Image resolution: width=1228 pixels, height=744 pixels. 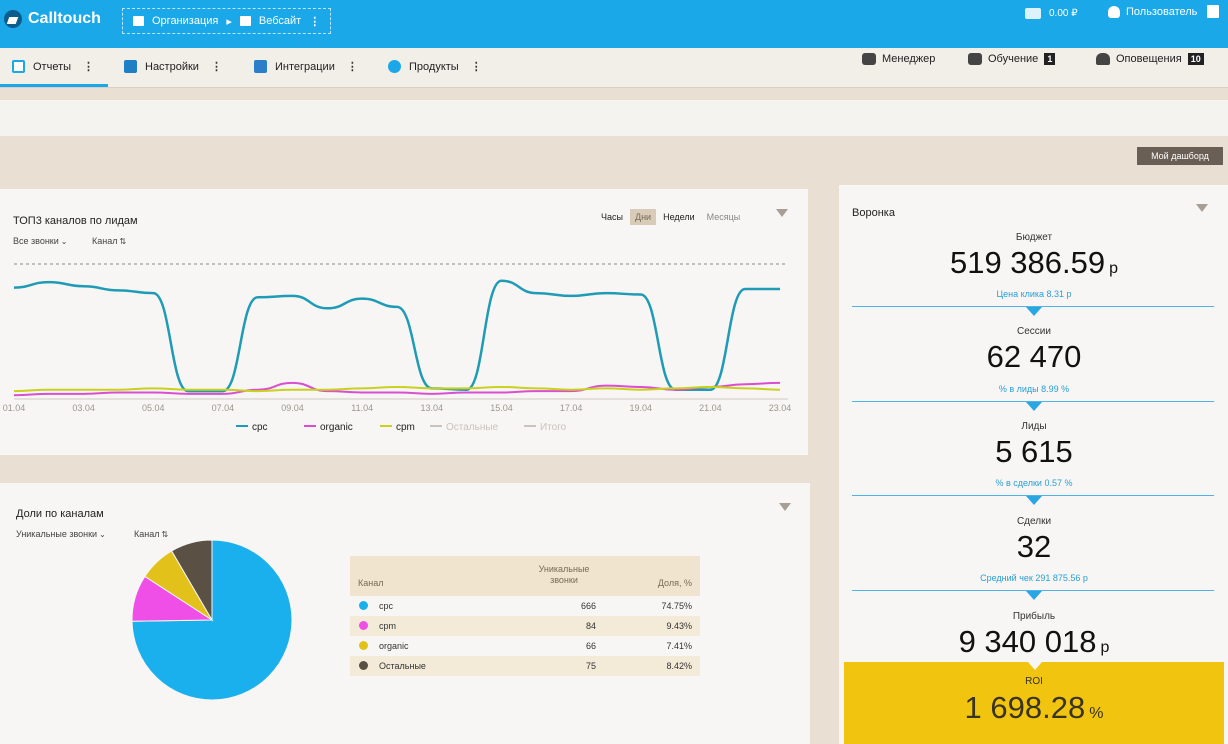 I want to click on calls-filter-dropdown: Все звонки ⌄, so click(x=40, y=241).